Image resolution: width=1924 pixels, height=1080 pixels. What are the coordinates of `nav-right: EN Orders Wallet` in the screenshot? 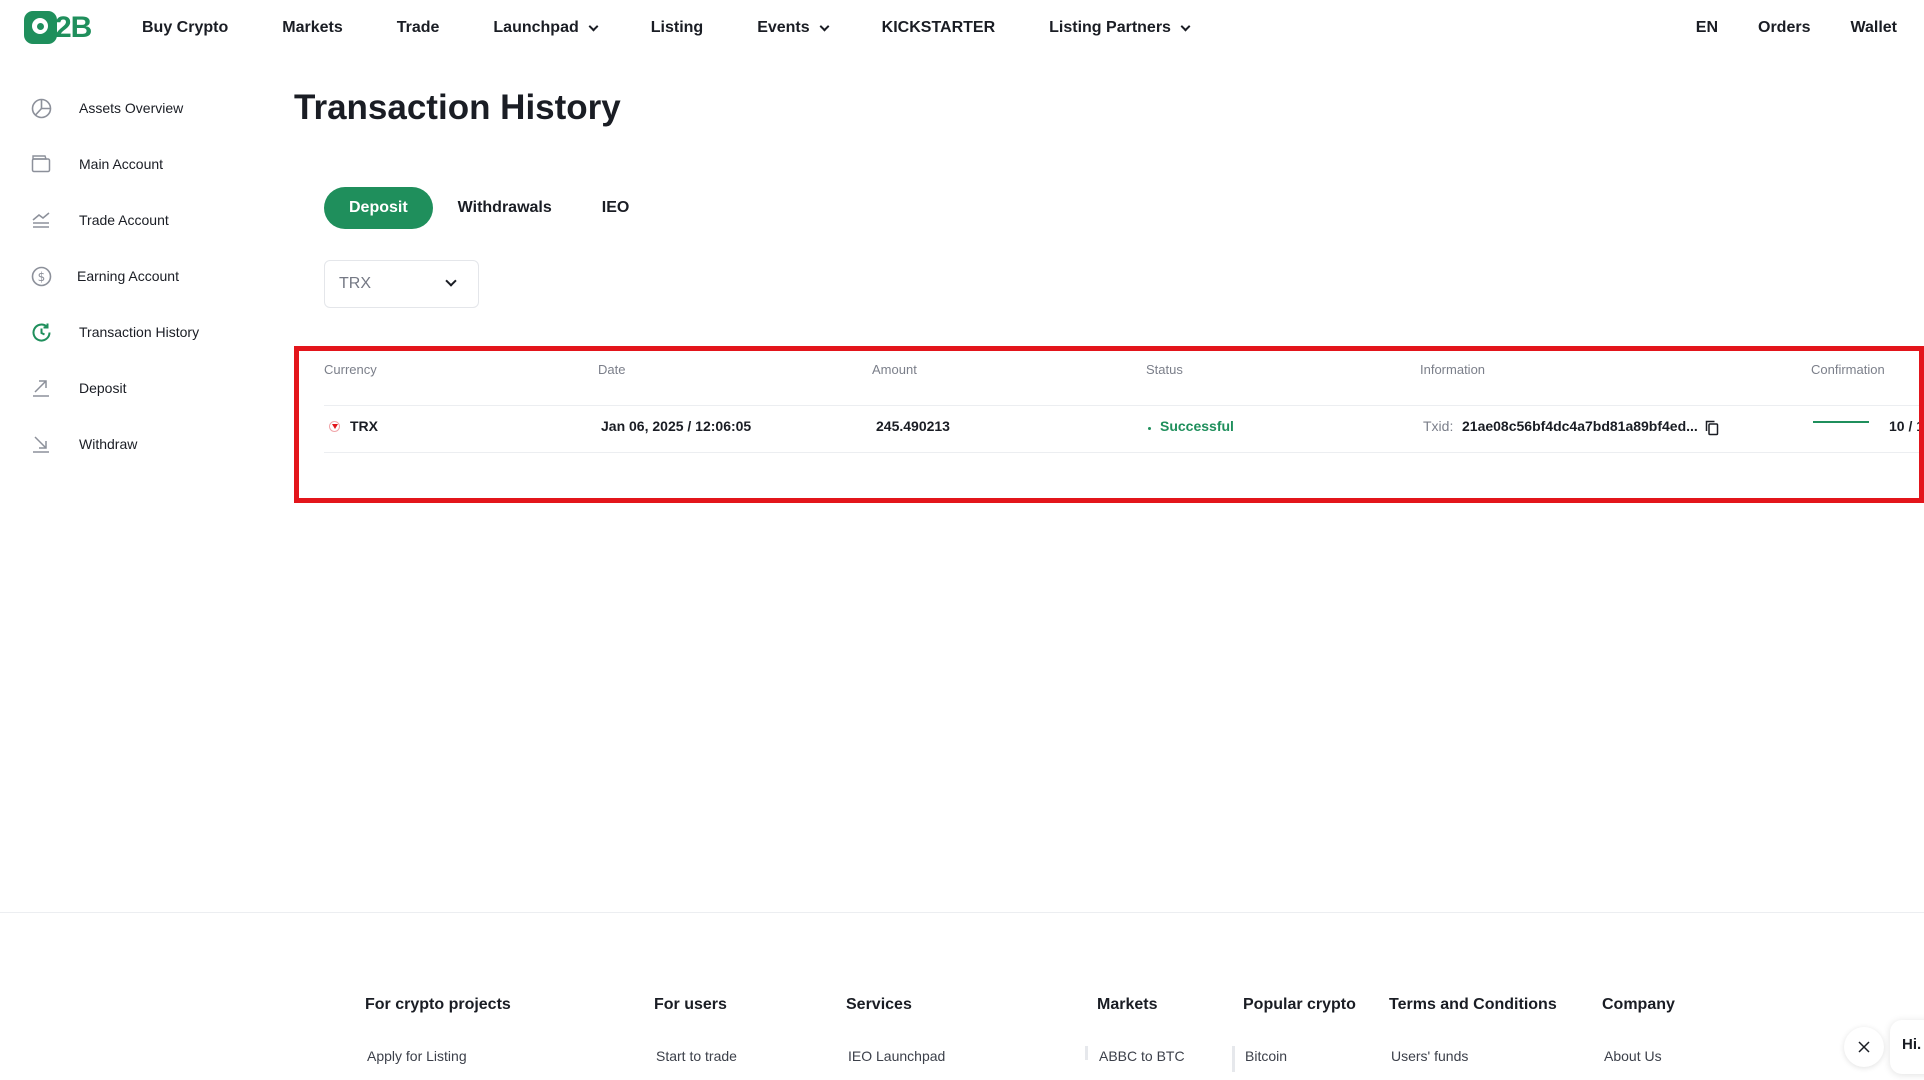 It's located at (1776, 28).